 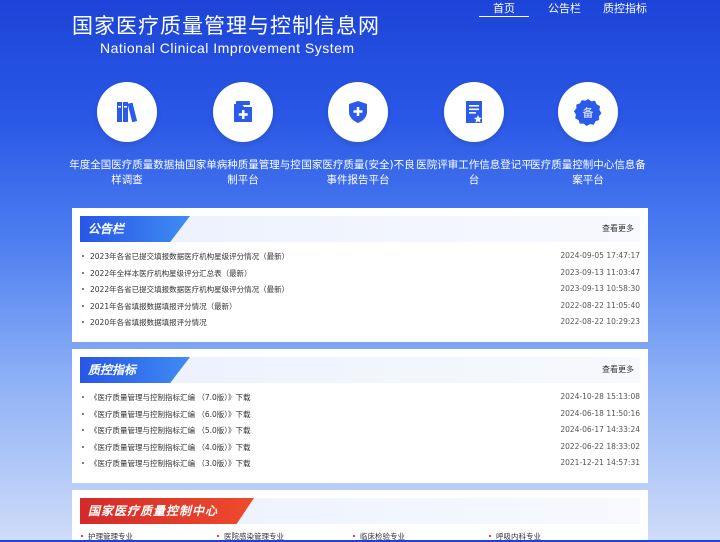 What do you see at coordinates (135, 229) in the screenshot?
I see `panel-title: 公告栏` at bounding box center [135, 229].